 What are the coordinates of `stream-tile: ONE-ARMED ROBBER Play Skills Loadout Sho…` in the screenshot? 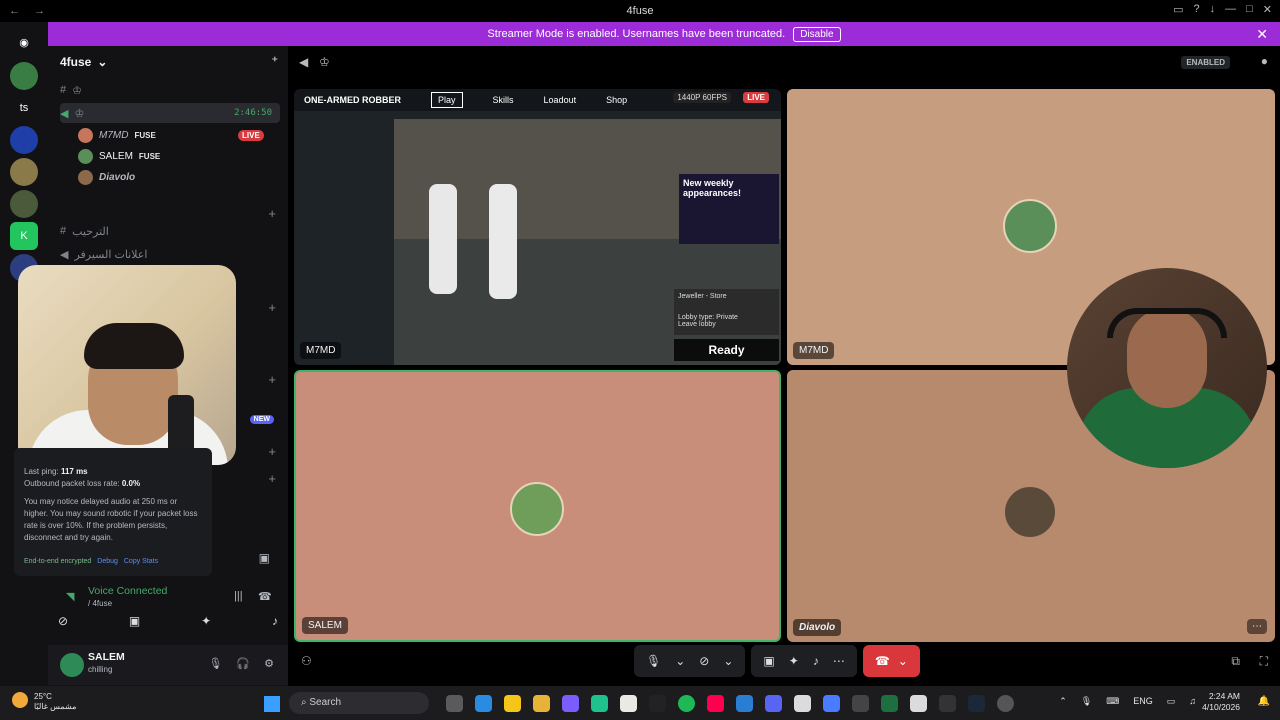 It's located at (537, 227).